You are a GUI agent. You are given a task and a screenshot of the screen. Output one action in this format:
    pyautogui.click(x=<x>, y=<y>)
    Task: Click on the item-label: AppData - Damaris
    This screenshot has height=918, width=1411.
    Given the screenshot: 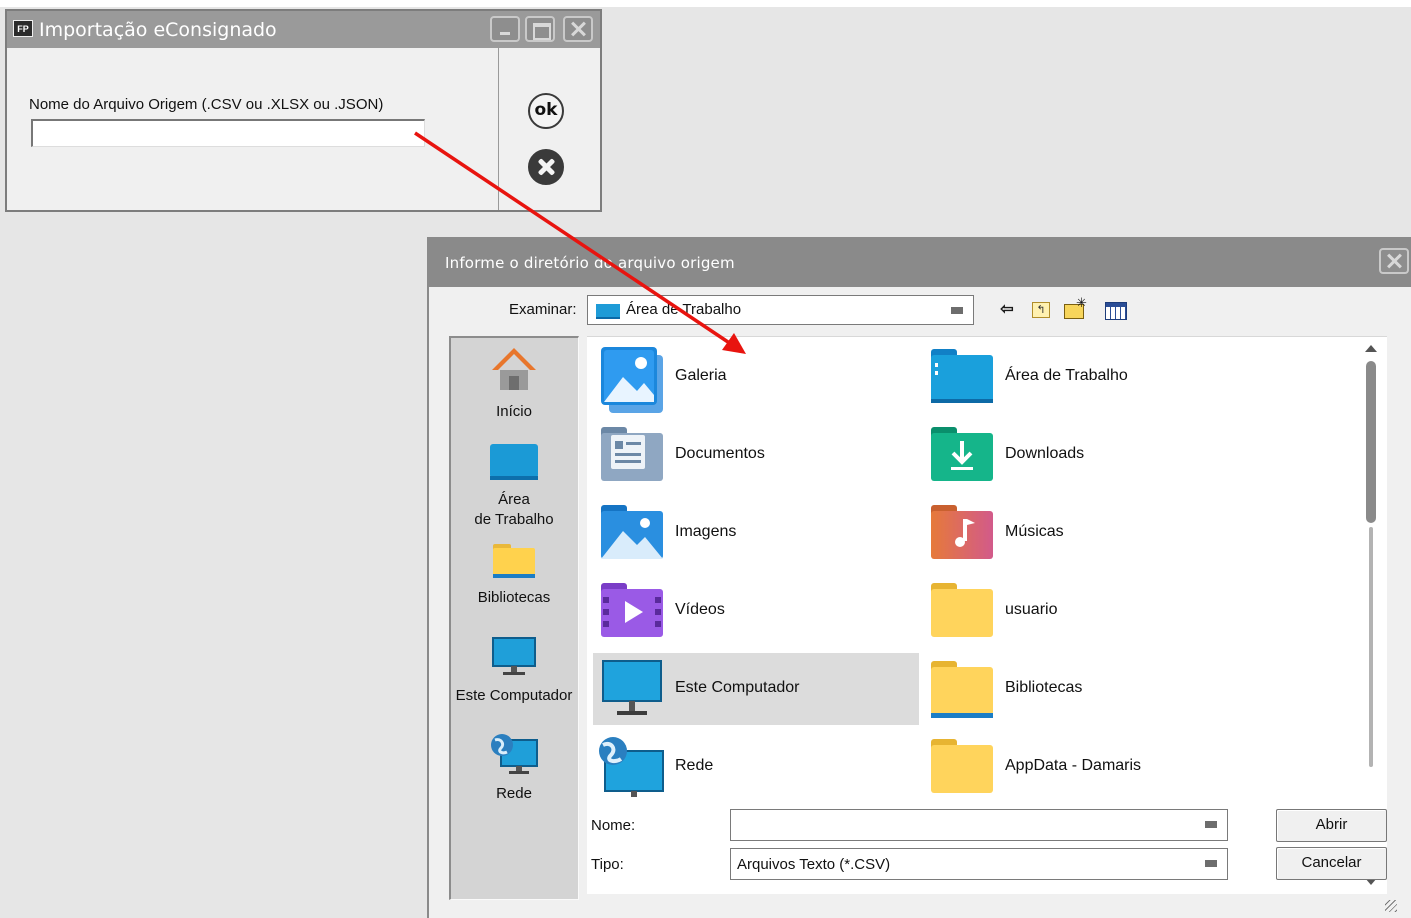 What is the action you would take?
    pyautogui.click(x=1073, y=765)
    